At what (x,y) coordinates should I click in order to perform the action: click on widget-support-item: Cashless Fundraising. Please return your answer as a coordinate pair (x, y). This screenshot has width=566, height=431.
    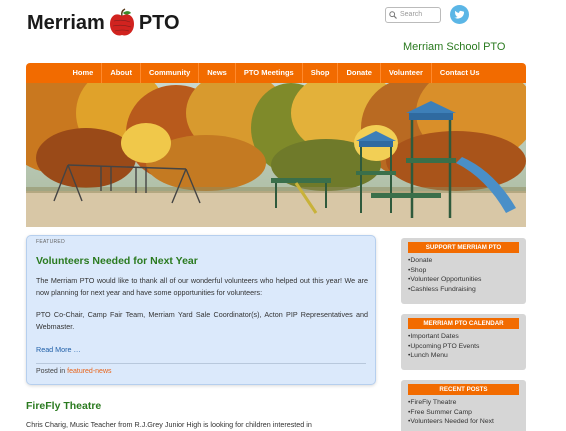
    Looking at the image, I should click on (463, 290).